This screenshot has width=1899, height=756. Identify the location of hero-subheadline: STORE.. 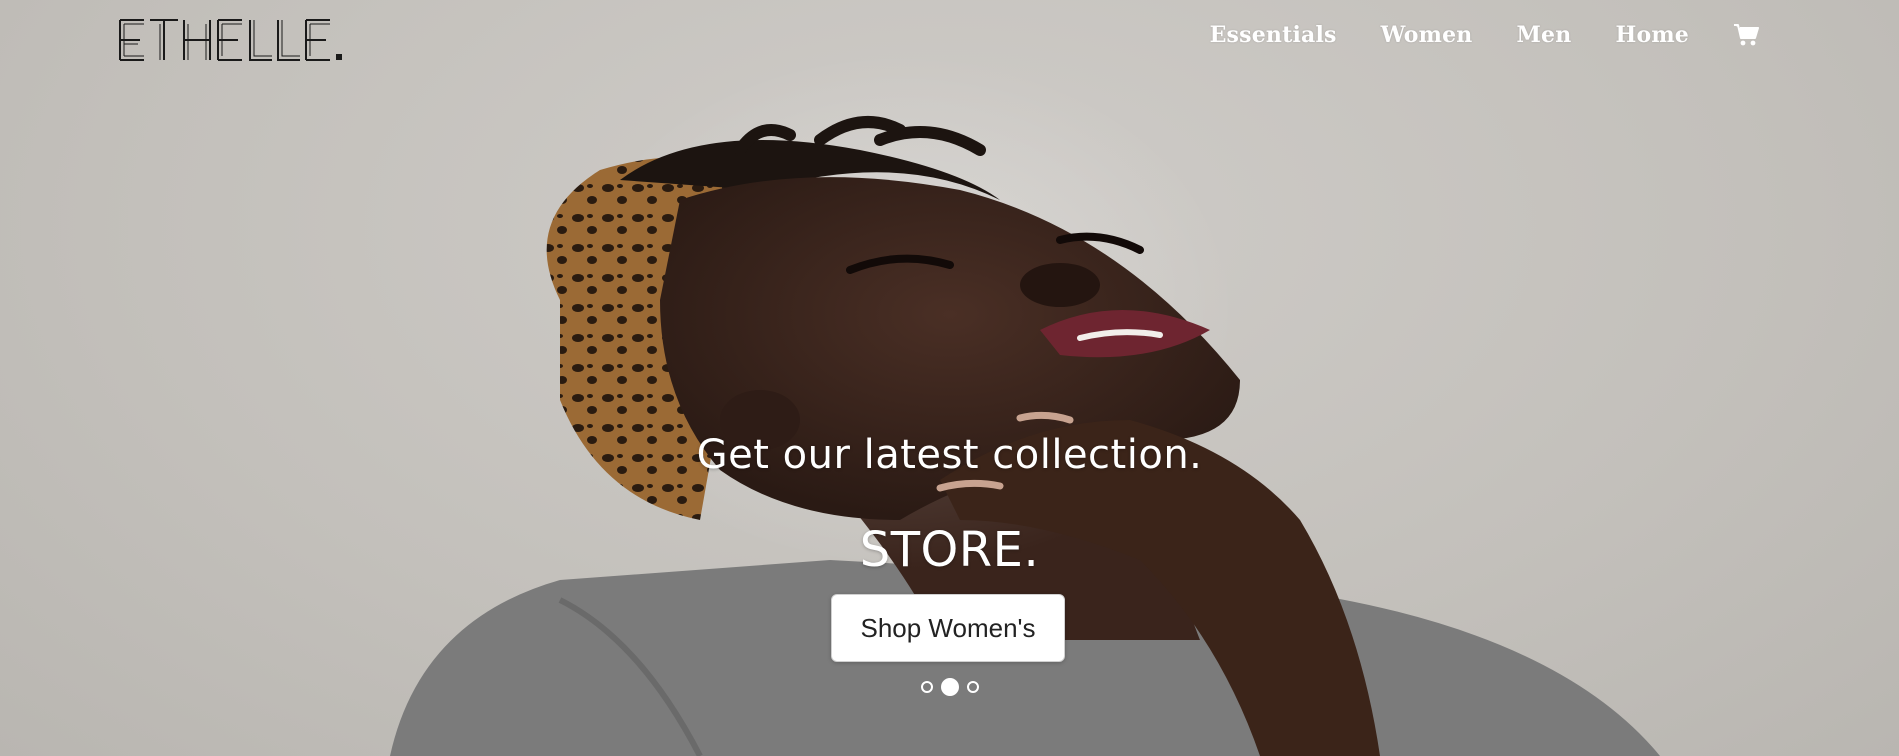
(949, 550).